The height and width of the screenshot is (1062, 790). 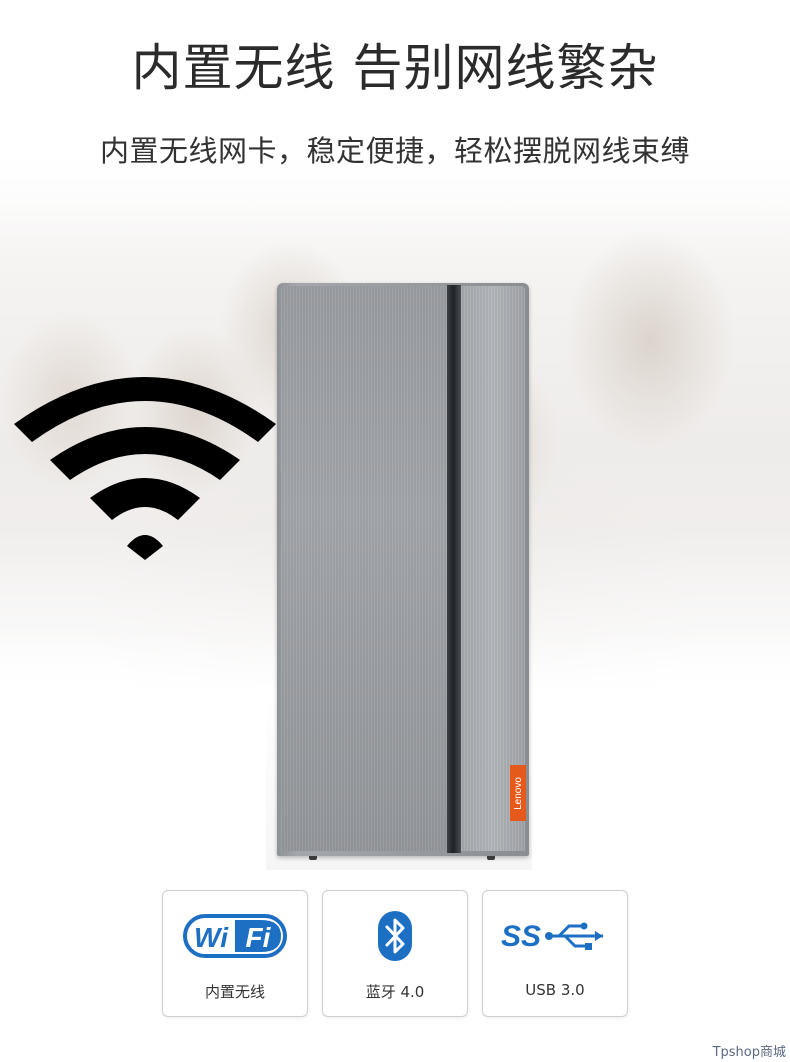 I want to click on feature-card-usb: SS USB 3.0, so click(x=555, y=953).